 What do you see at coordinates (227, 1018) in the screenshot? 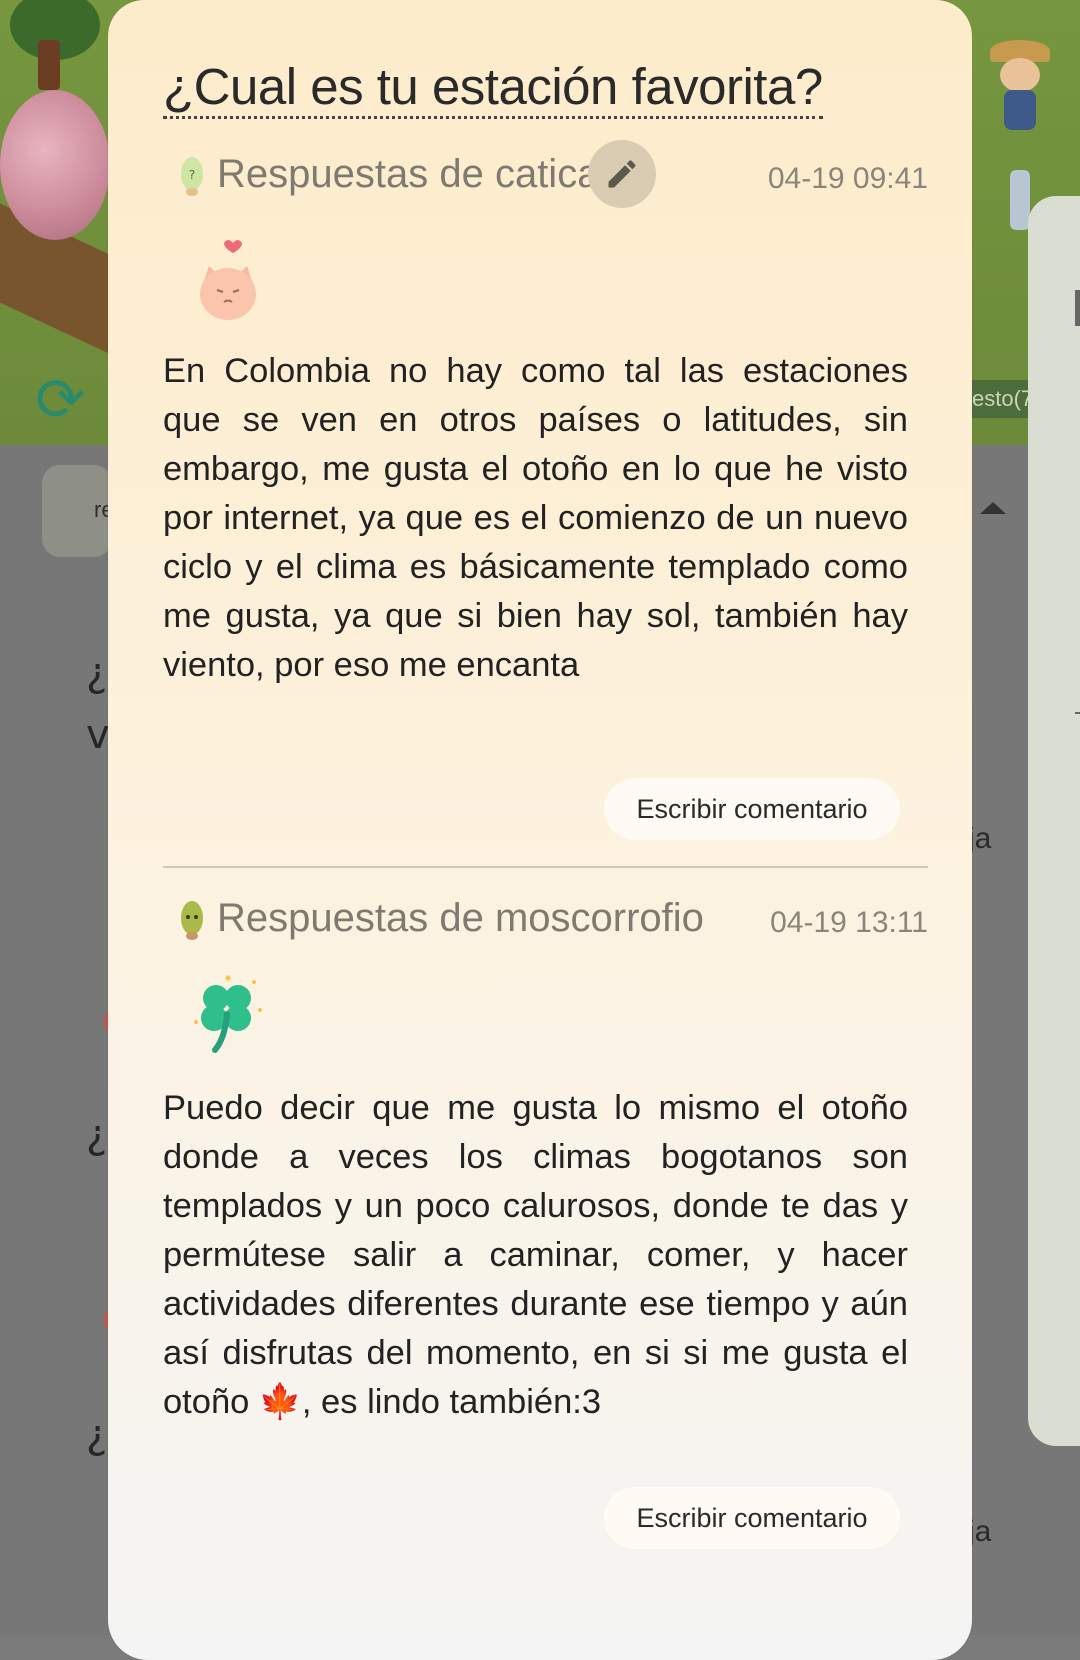
I see `clover-sticker` at bounding box center [227, 1018].